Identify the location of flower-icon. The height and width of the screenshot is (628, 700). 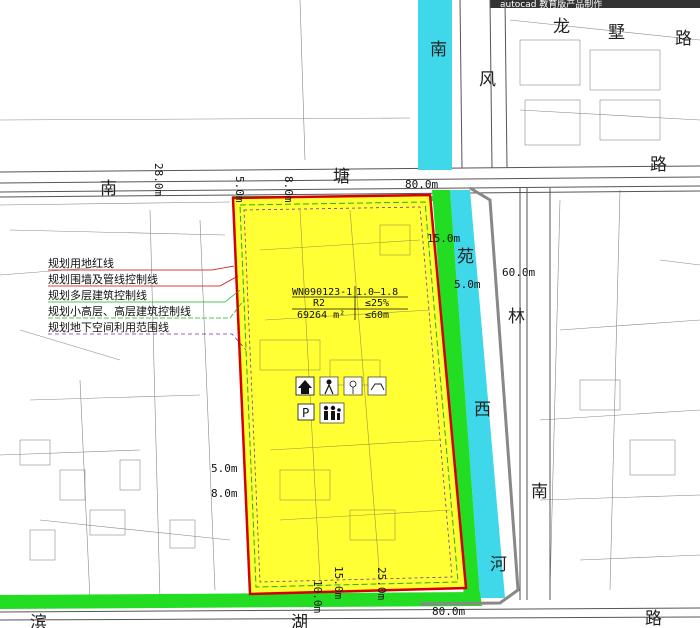
(353, 386).